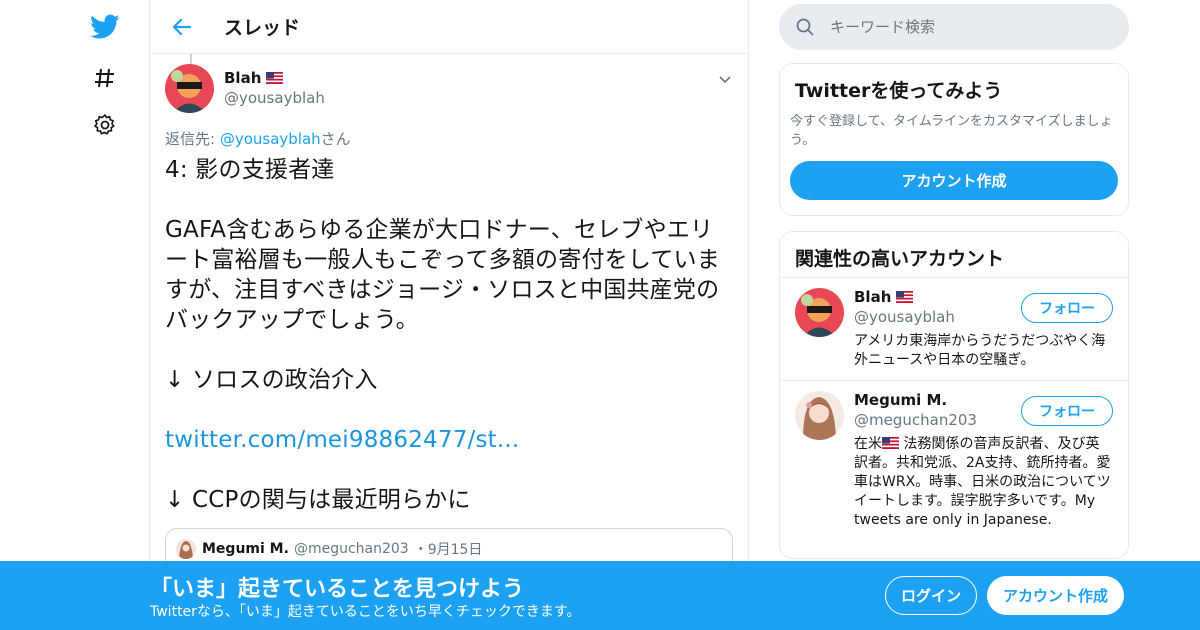 The height and width of the screenshot is (630, 1200). Describe the element at coordinates (262, 28) in the screenshot. I see `page-title: スレッド` at that location.